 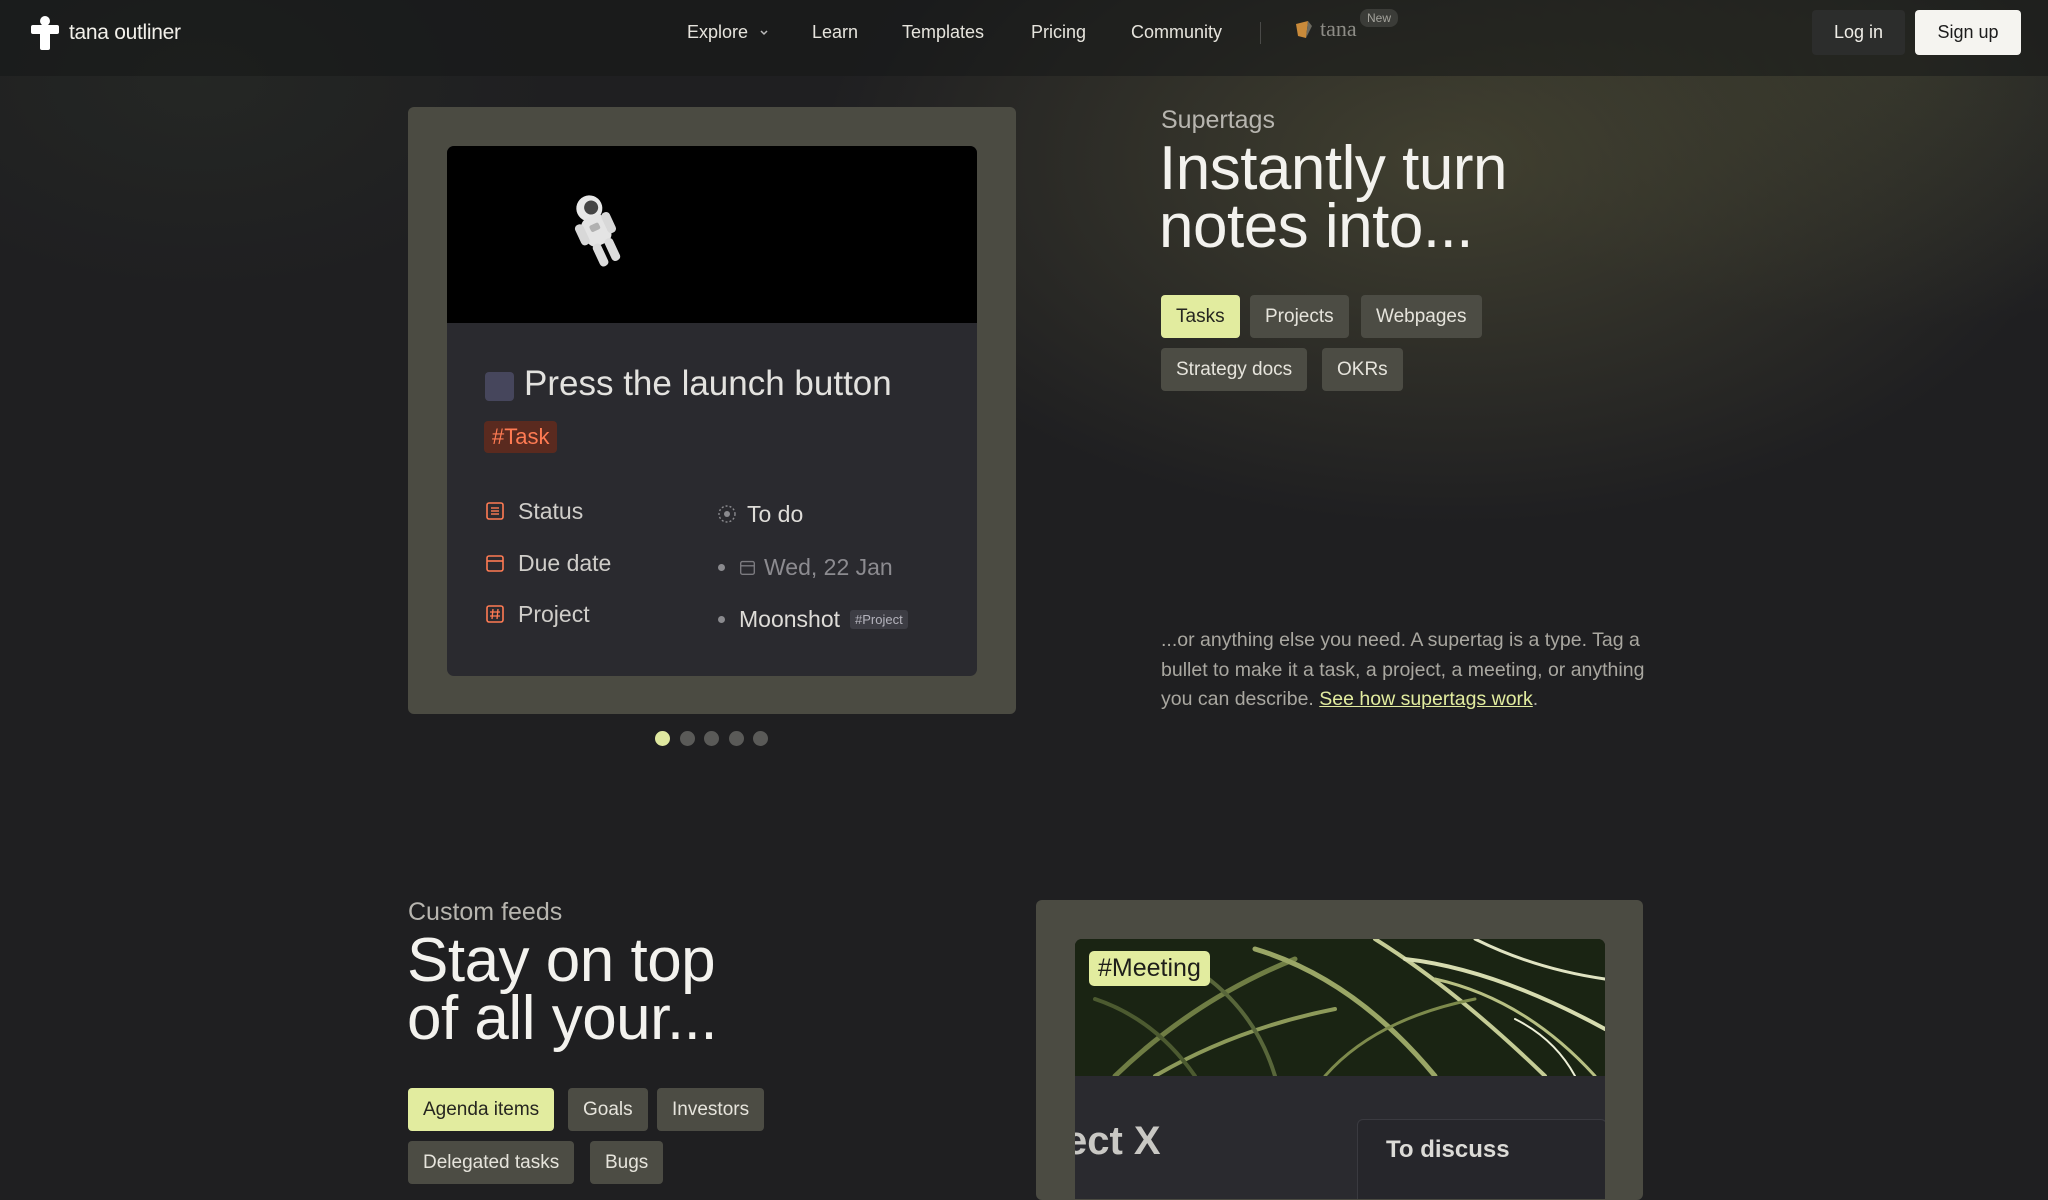 I want to click on project-value-text: Moonshot, so click(x=790, y=618).